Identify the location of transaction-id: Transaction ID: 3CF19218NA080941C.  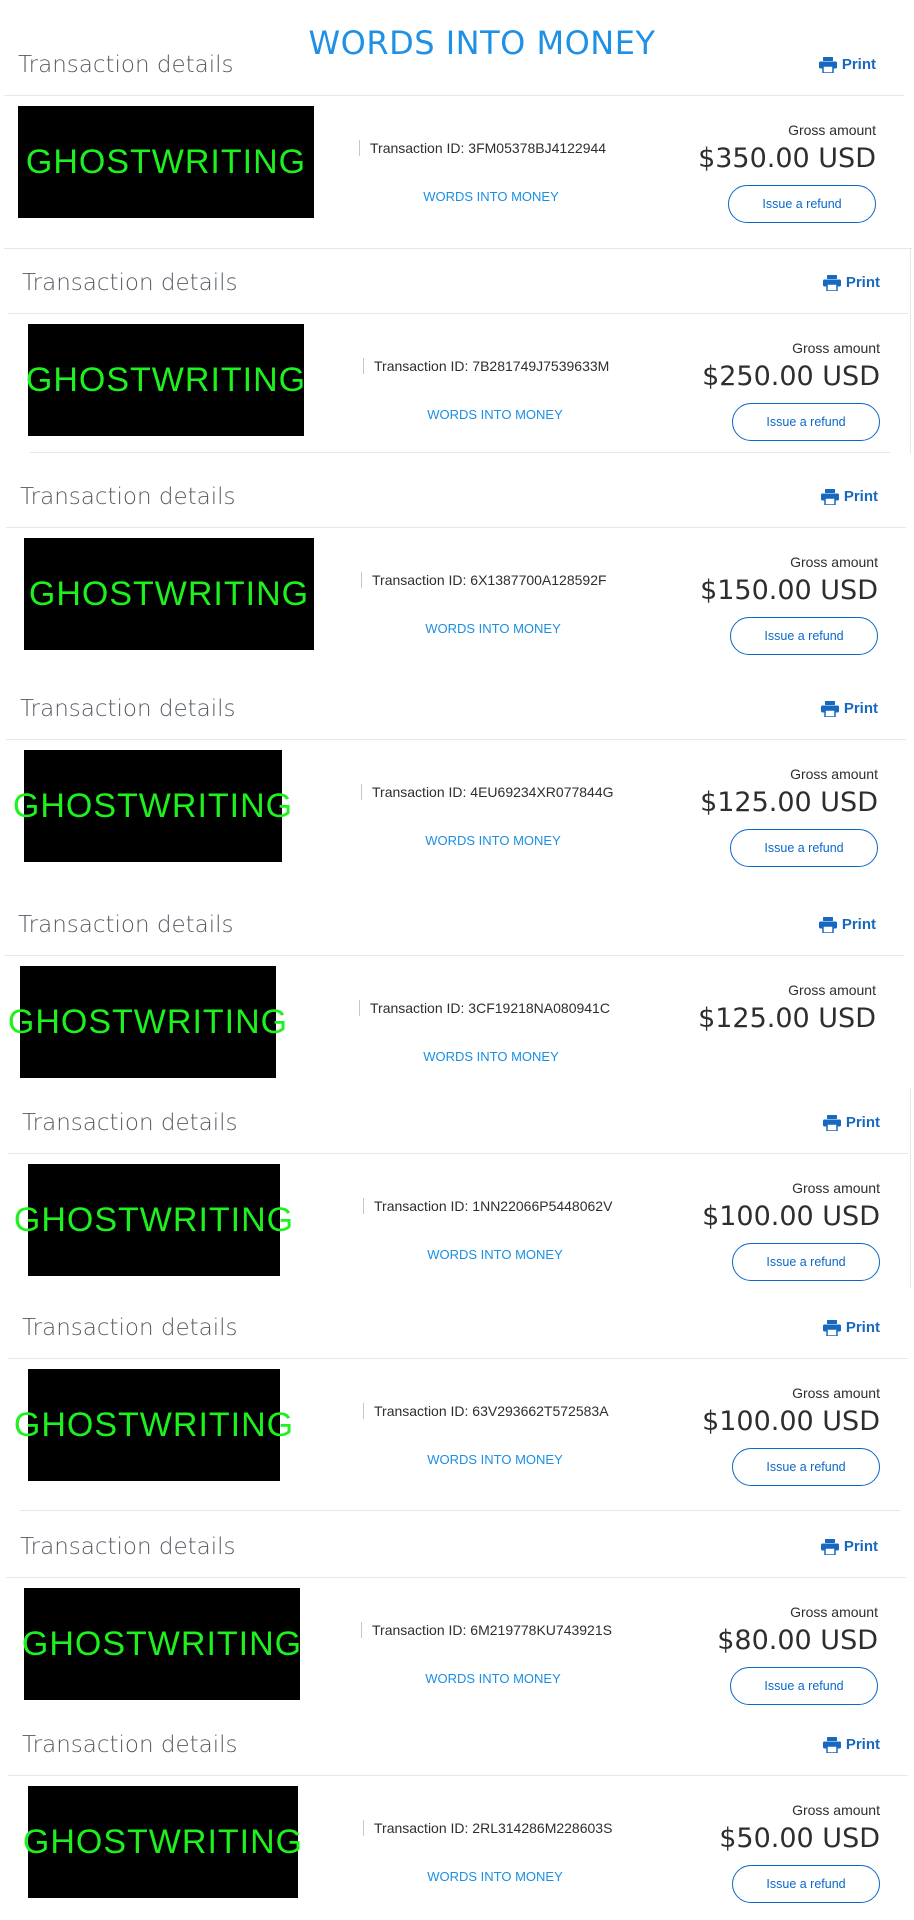
(484, 1008).